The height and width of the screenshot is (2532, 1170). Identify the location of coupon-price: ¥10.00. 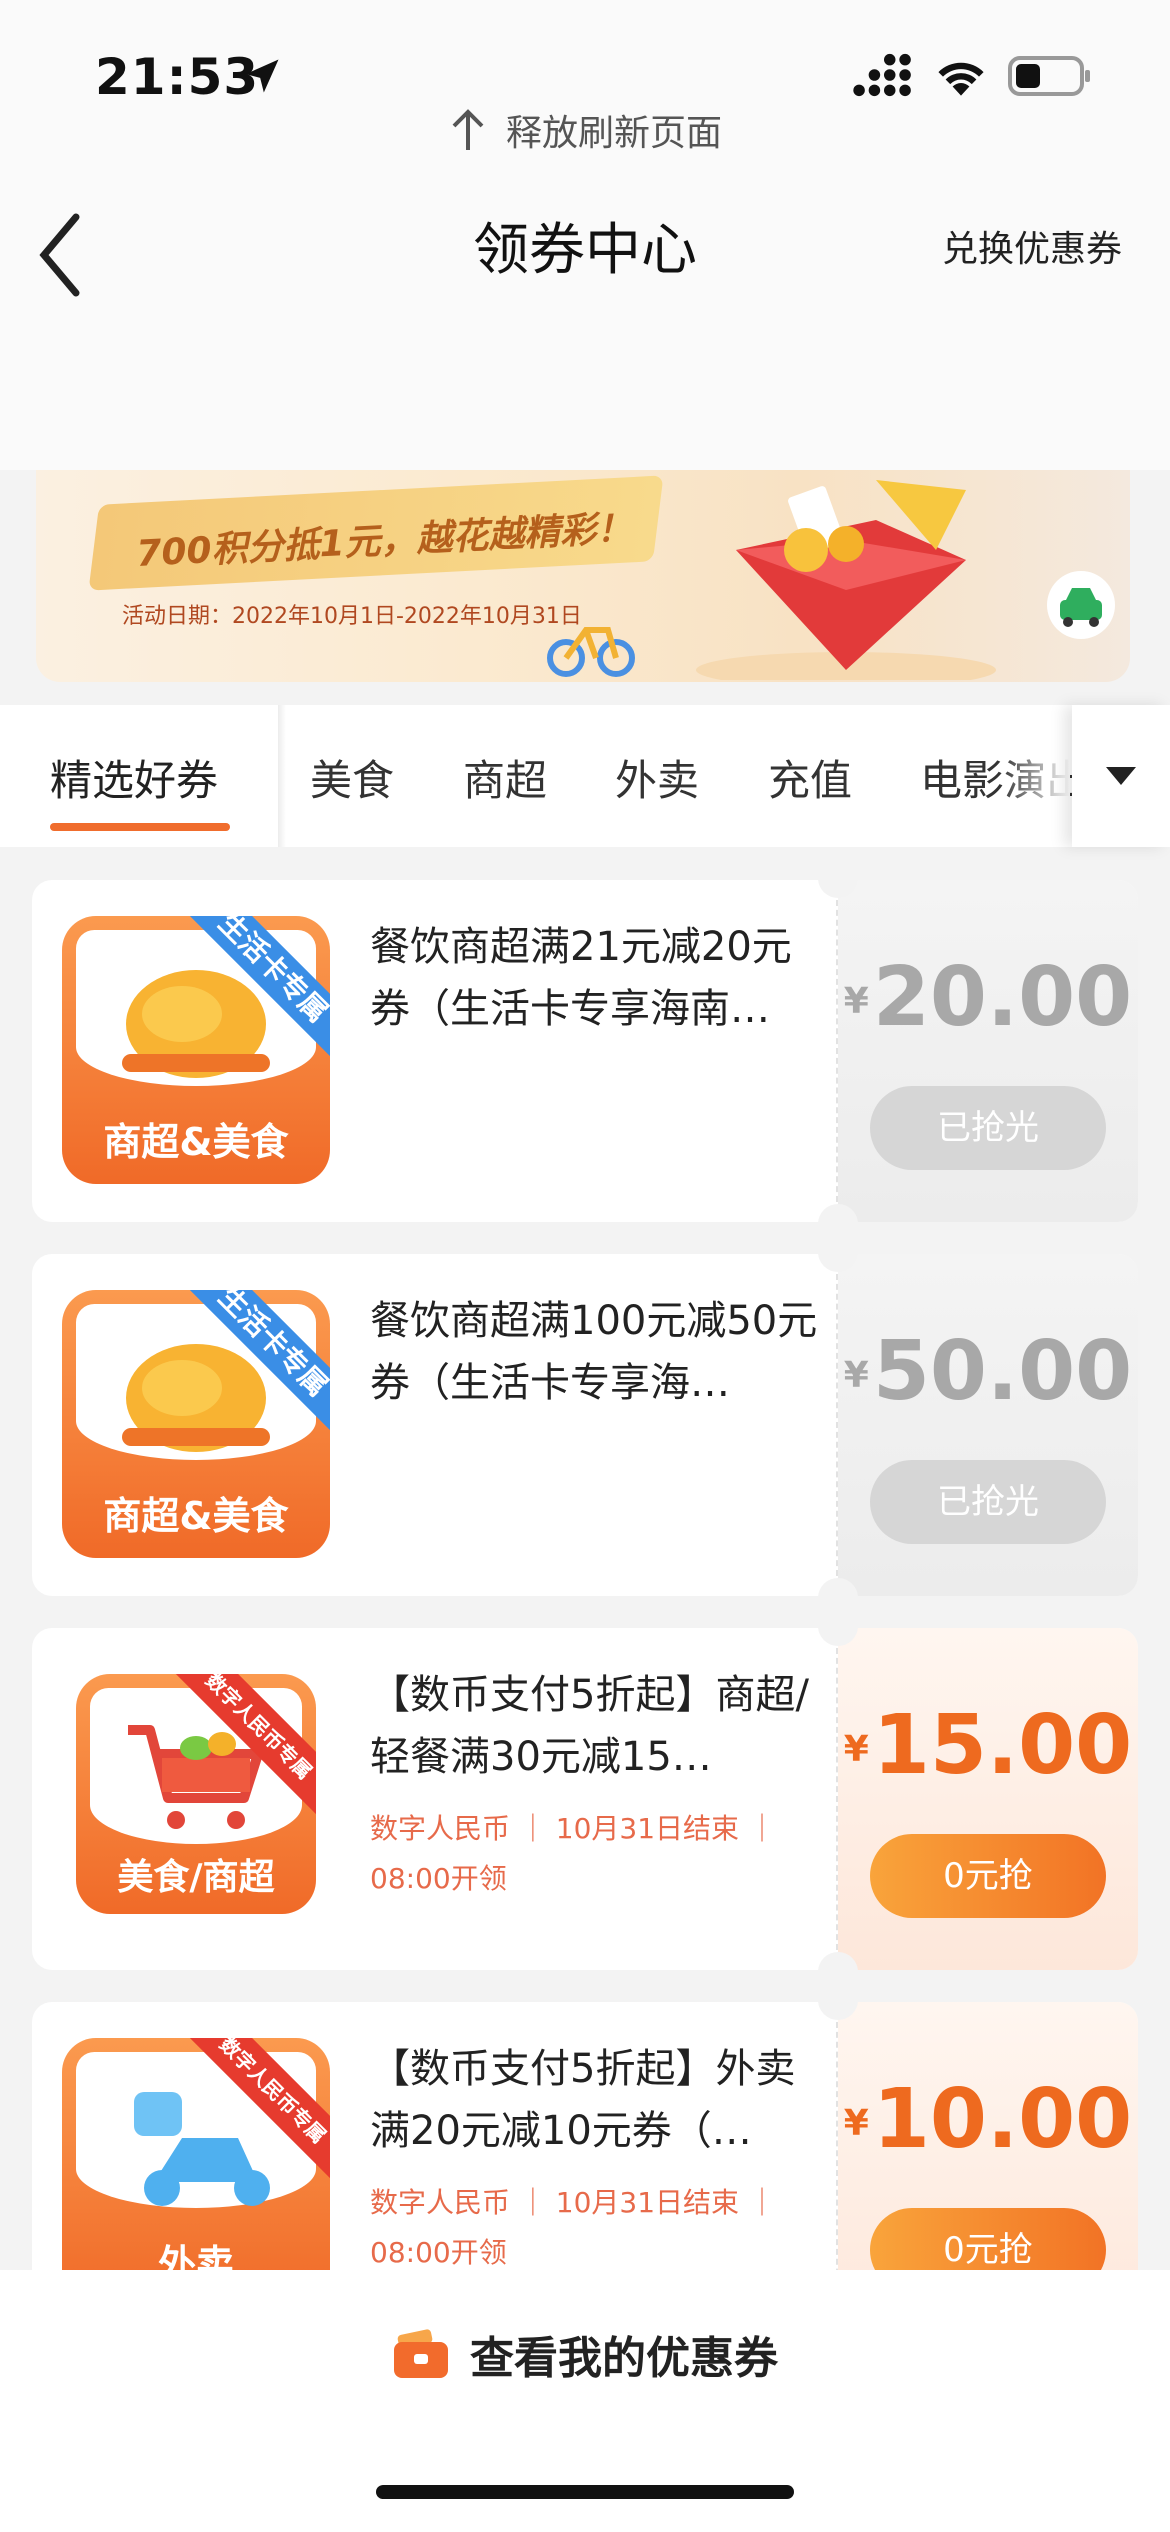
(988, 2119).